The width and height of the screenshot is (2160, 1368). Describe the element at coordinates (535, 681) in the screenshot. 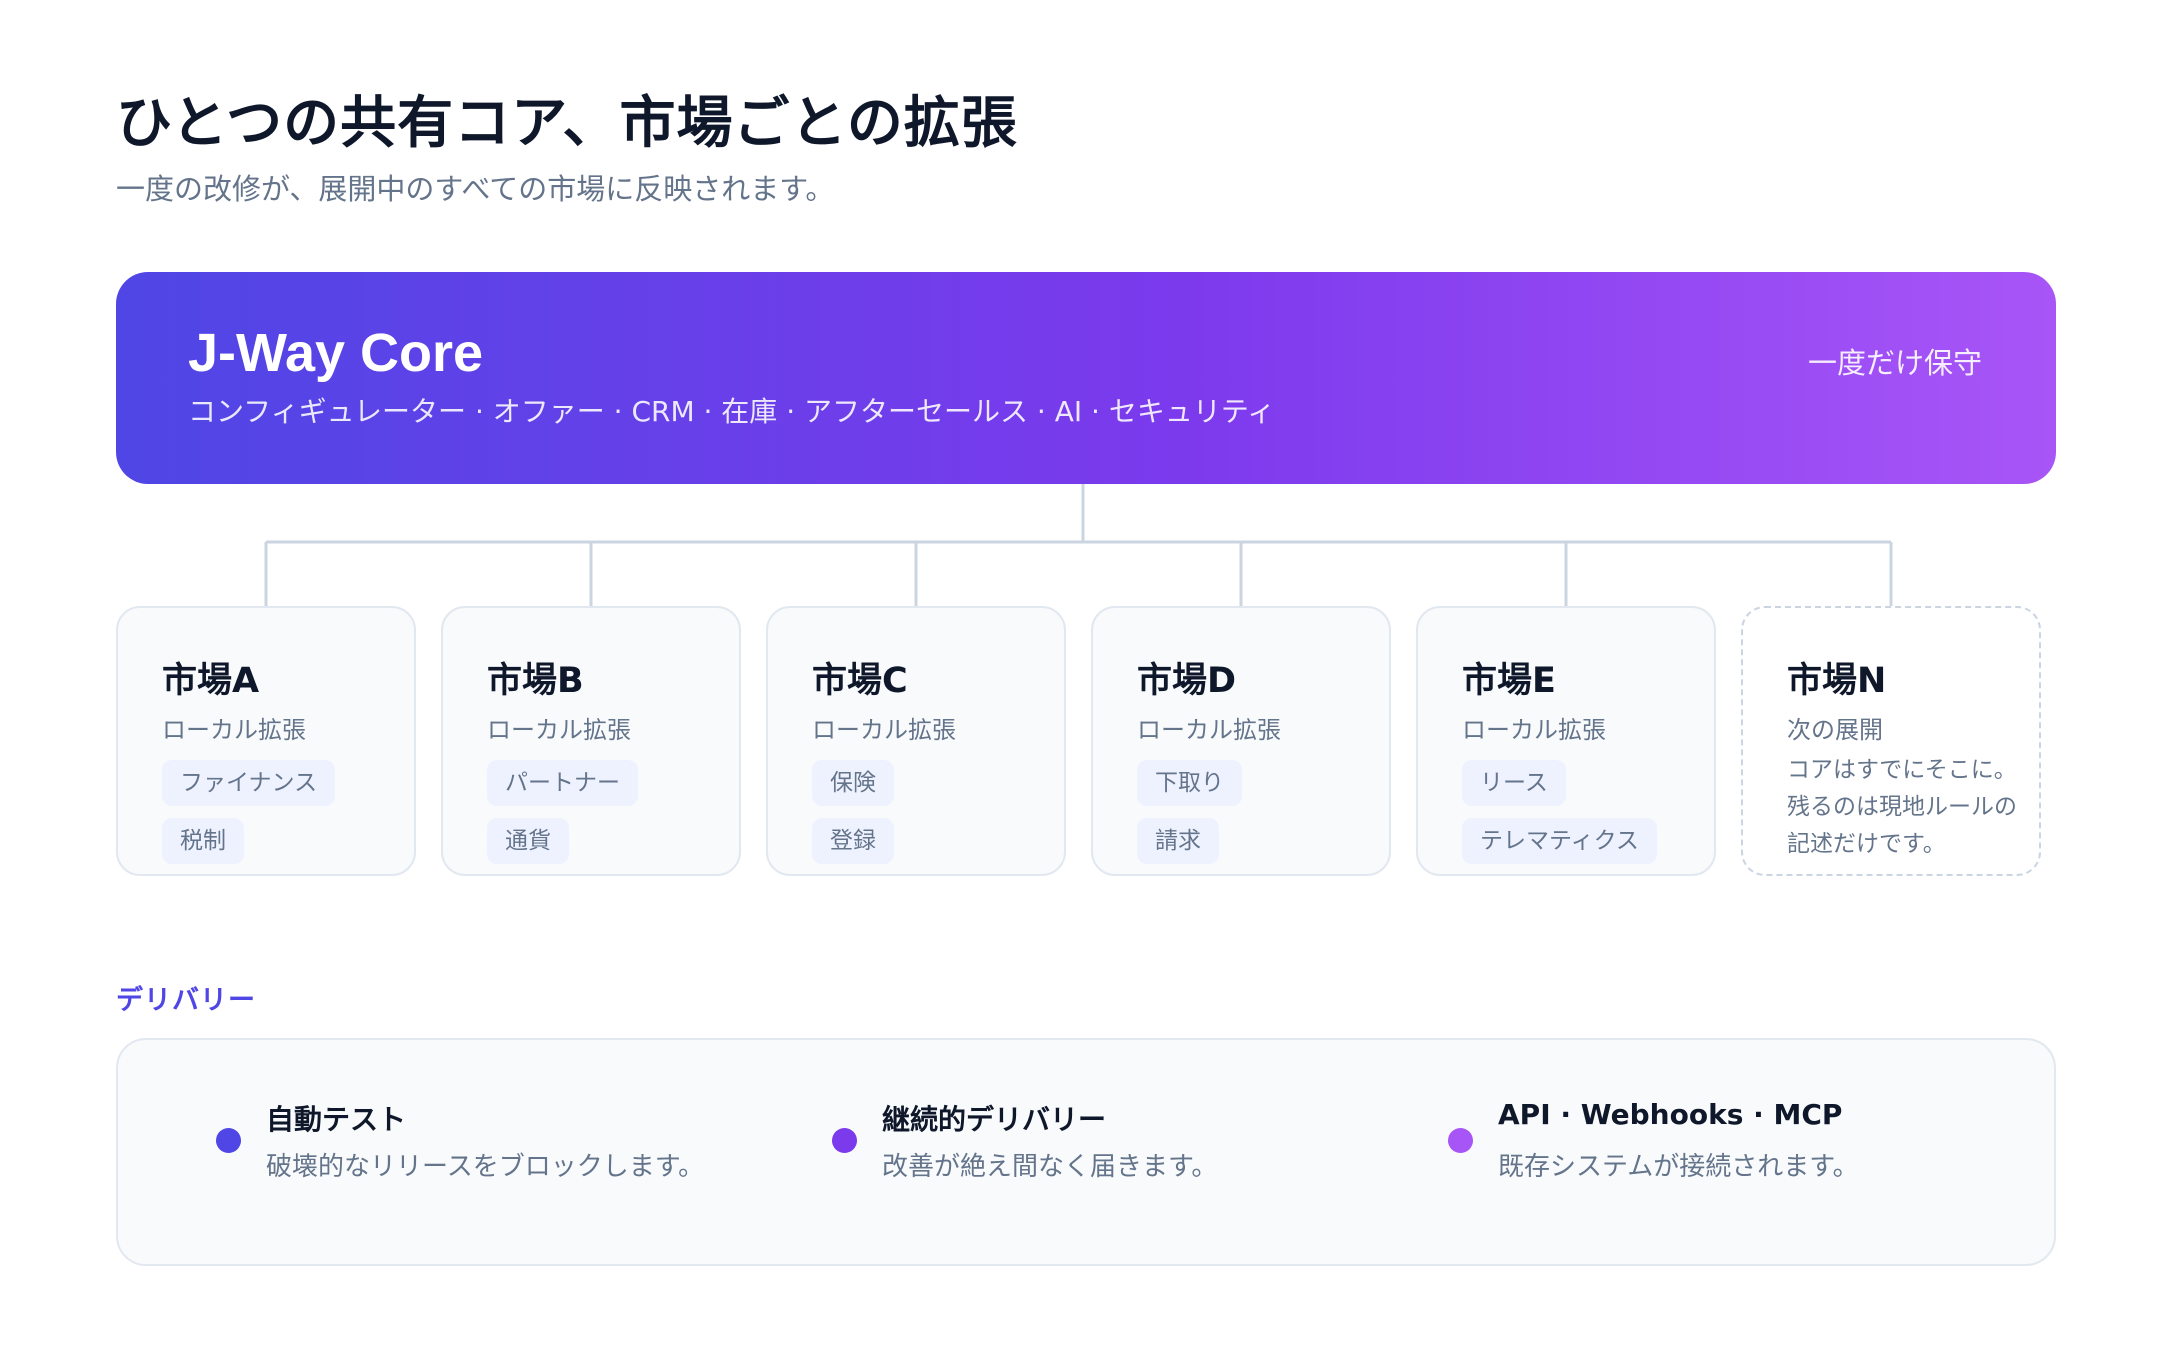

I see `market-name: 市場B` at that location.